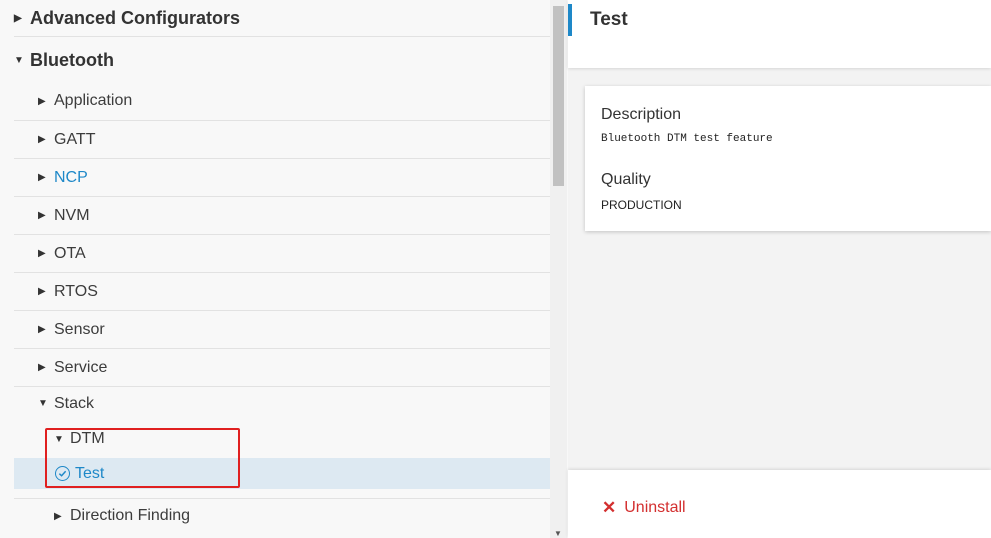 The image size is (991, 538). Describe the element at coordinates (72, 59) in the screenshot. I see `tree-item-label: Bluetooth` at that location.